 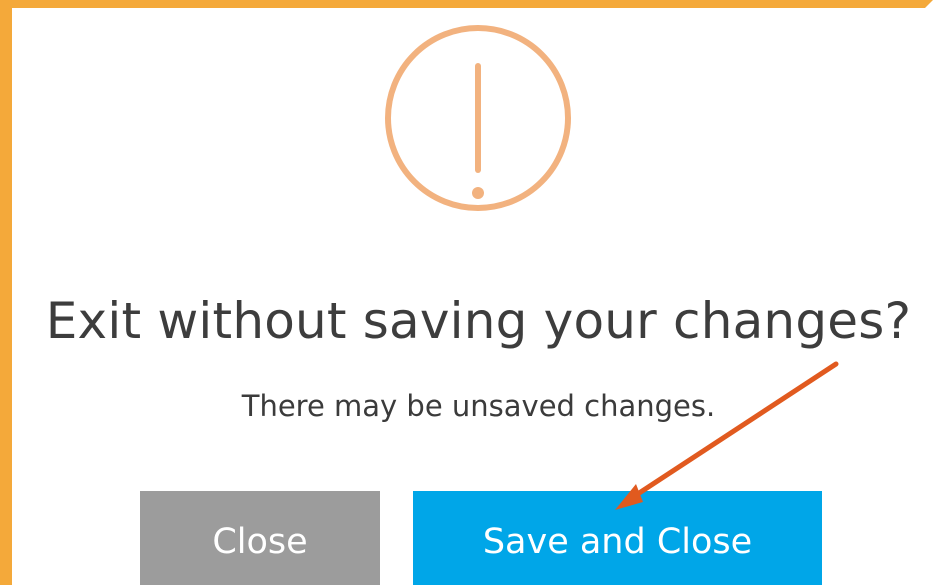 I want to click on dialog-title: Exit without saving your changes?, so click(x=478, y=321).